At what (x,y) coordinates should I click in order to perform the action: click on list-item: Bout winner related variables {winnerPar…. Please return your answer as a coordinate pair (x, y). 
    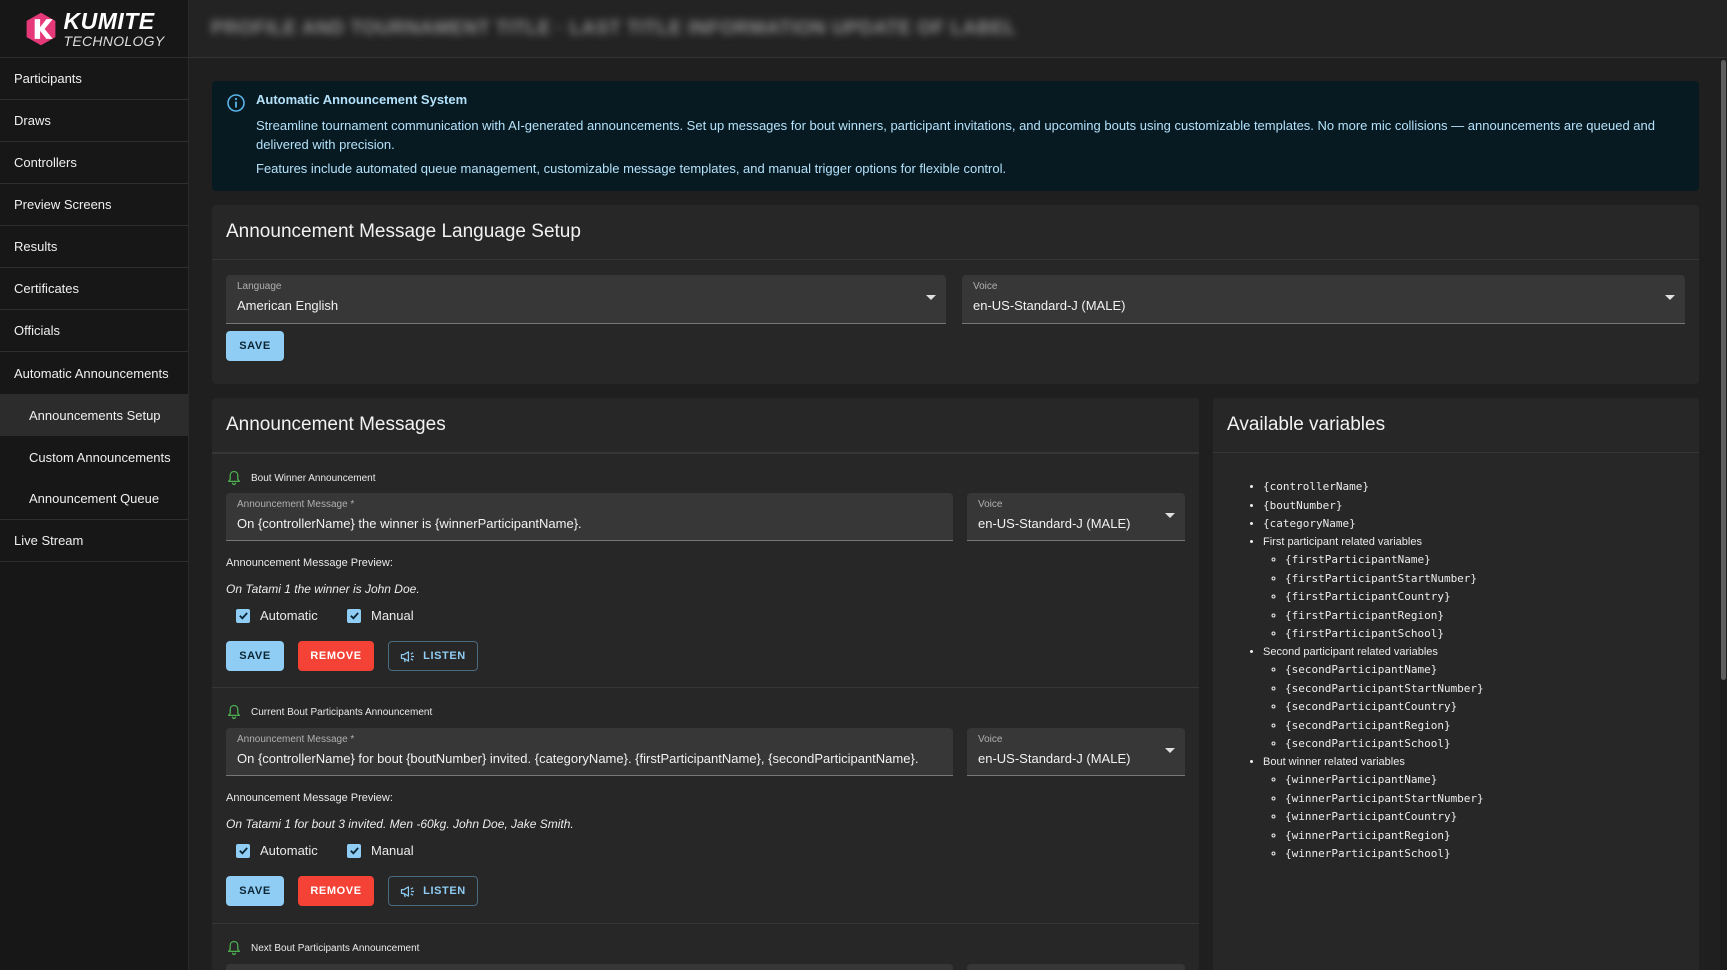
    Looking at the image, I should click on (1373, 809).